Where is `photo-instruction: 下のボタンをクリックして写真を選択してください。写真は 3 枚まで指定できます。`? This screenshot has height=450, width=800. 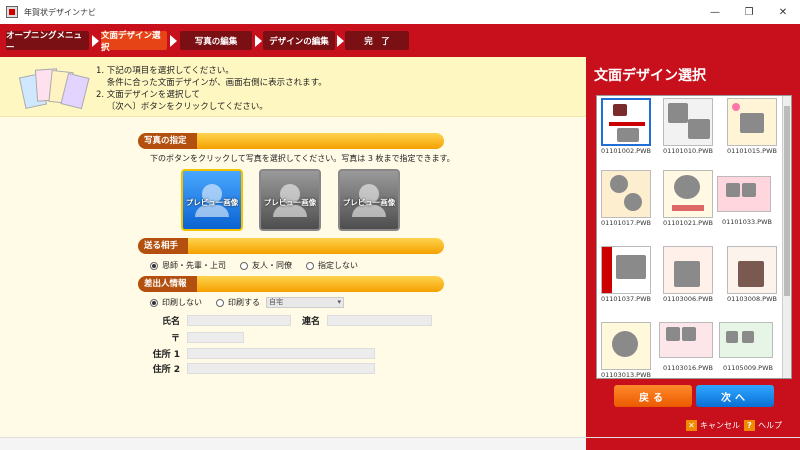 photo-instruction: 下のボタンをクリックして写真を選択してください。写真は 3 枚まで指定できます。 is located at coordinates (302, 158).